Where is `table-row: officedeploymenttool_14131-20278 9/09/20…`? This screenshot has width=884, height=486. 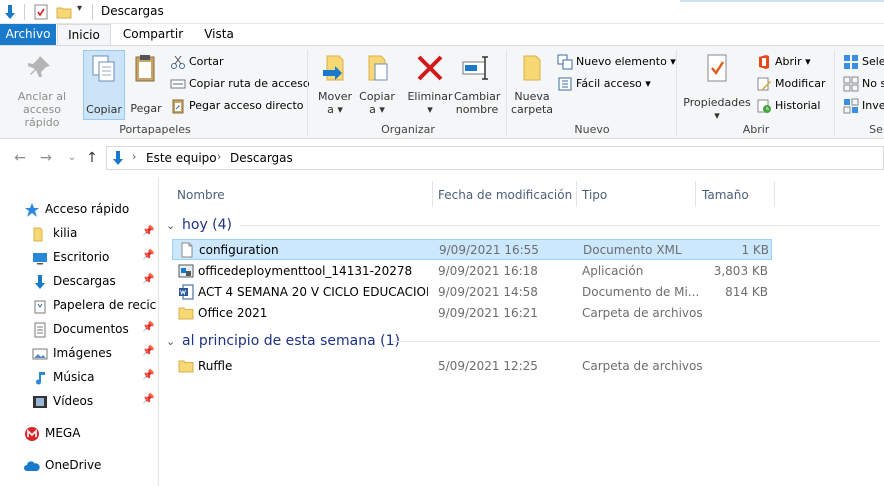 table-row: officedeploymenttool_14131-20278 9/09/20… is located at coordinates (472, 271).